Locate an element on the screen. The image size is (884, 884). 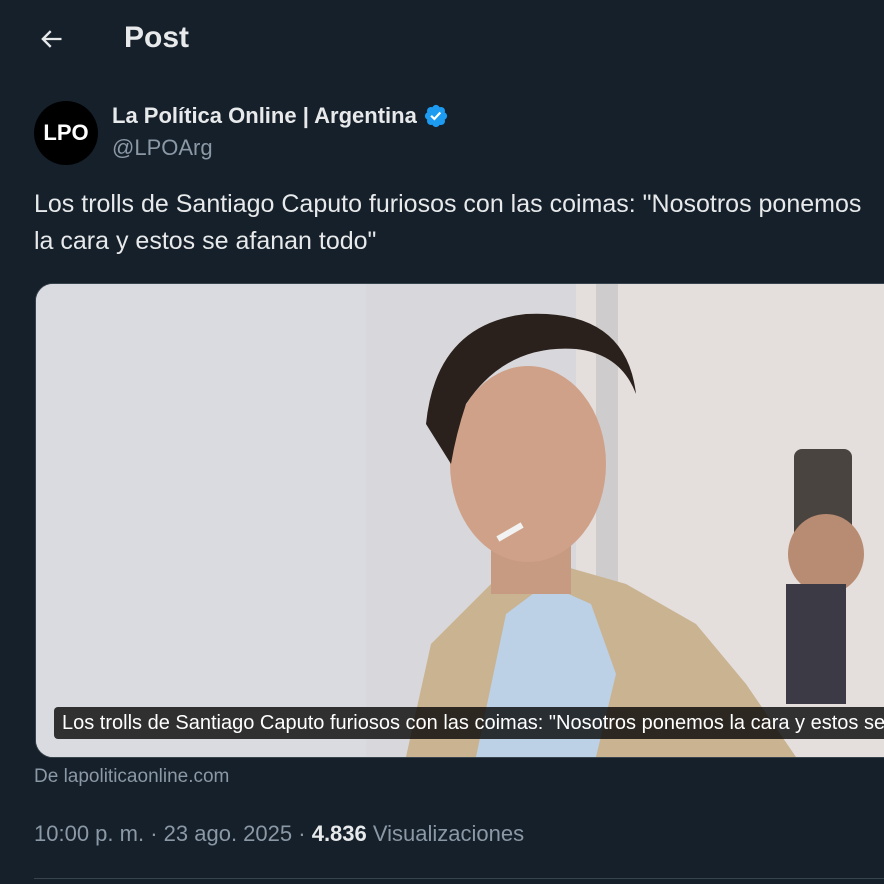
verified-badge-icon is located at coordinates (435, 116).